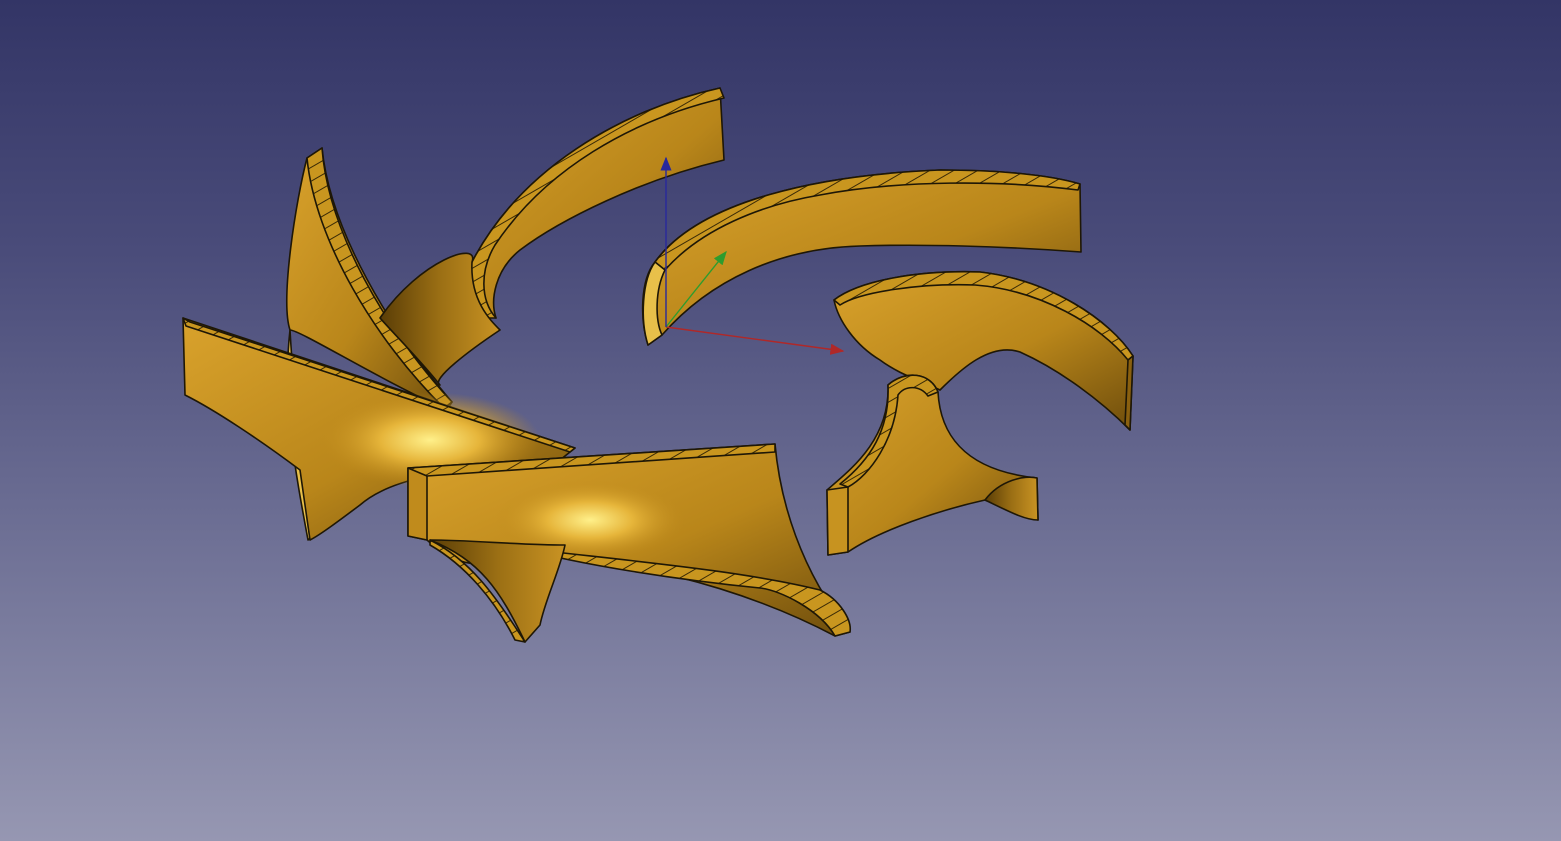 Image resolution: width=1561 pixels, height=841 pixels. What do you see at coordinates (755, 340) in the screenshot?
I see `x-axis` at bounding box center [755, 340].